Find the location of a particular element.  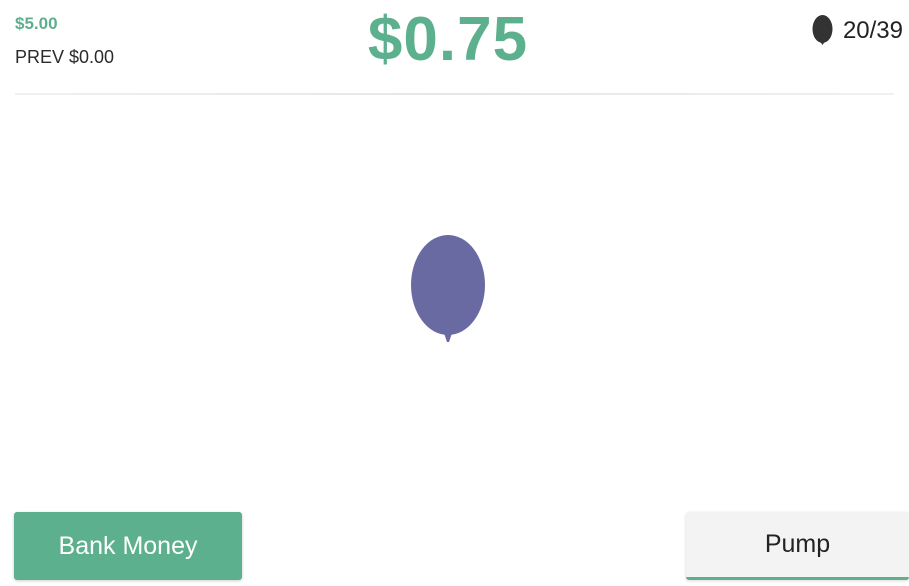

header-divider is located at coordinates (454, 94).